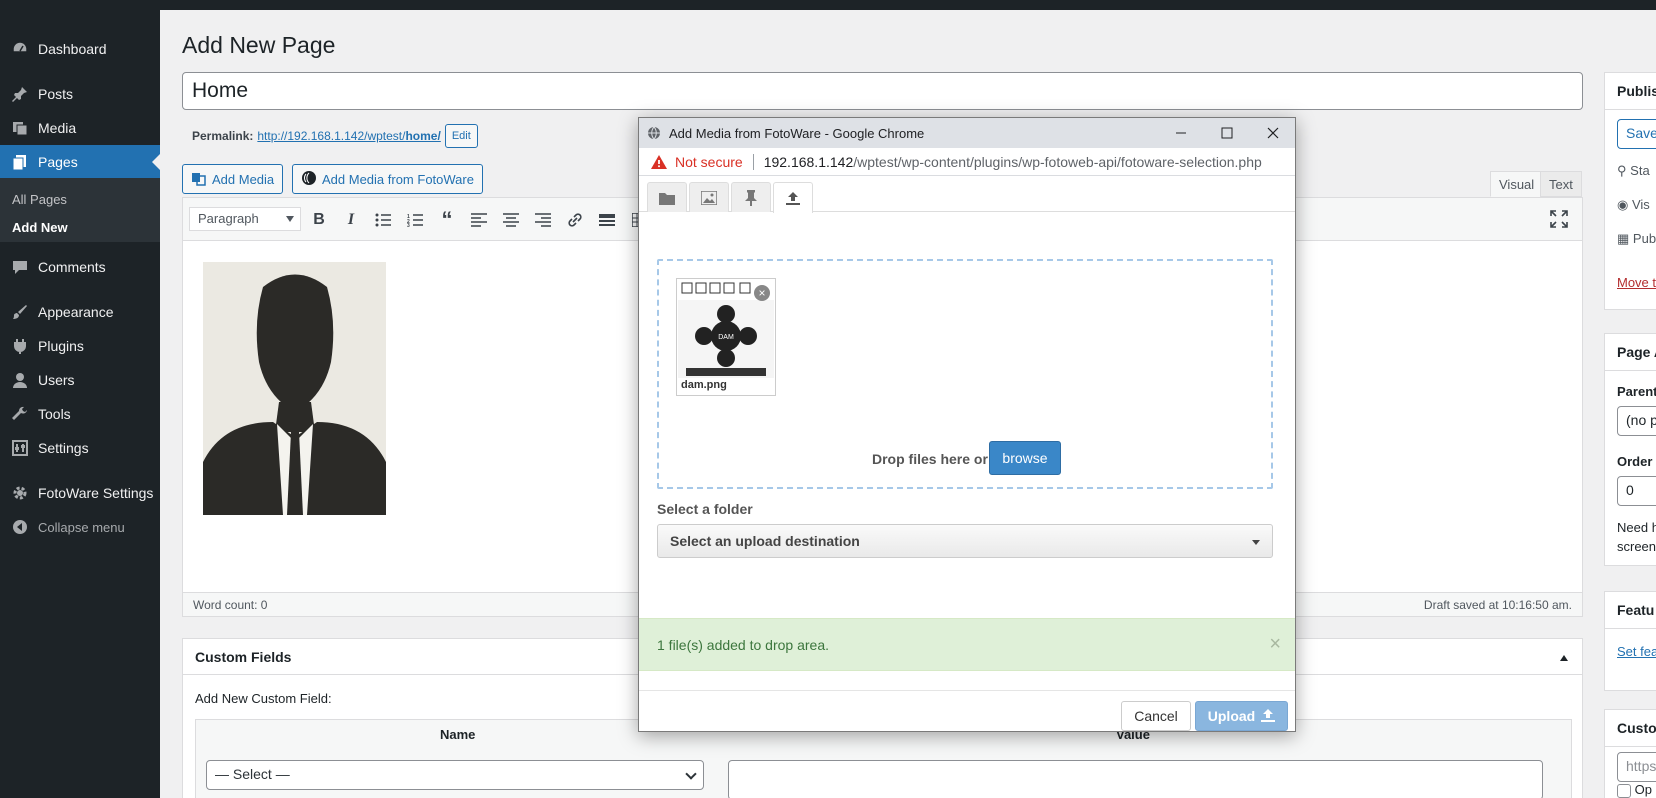  Describe the element at coordinates (1630, 641) in the screenshot. I see `featured-image-box: Featu Set fea` at that location.